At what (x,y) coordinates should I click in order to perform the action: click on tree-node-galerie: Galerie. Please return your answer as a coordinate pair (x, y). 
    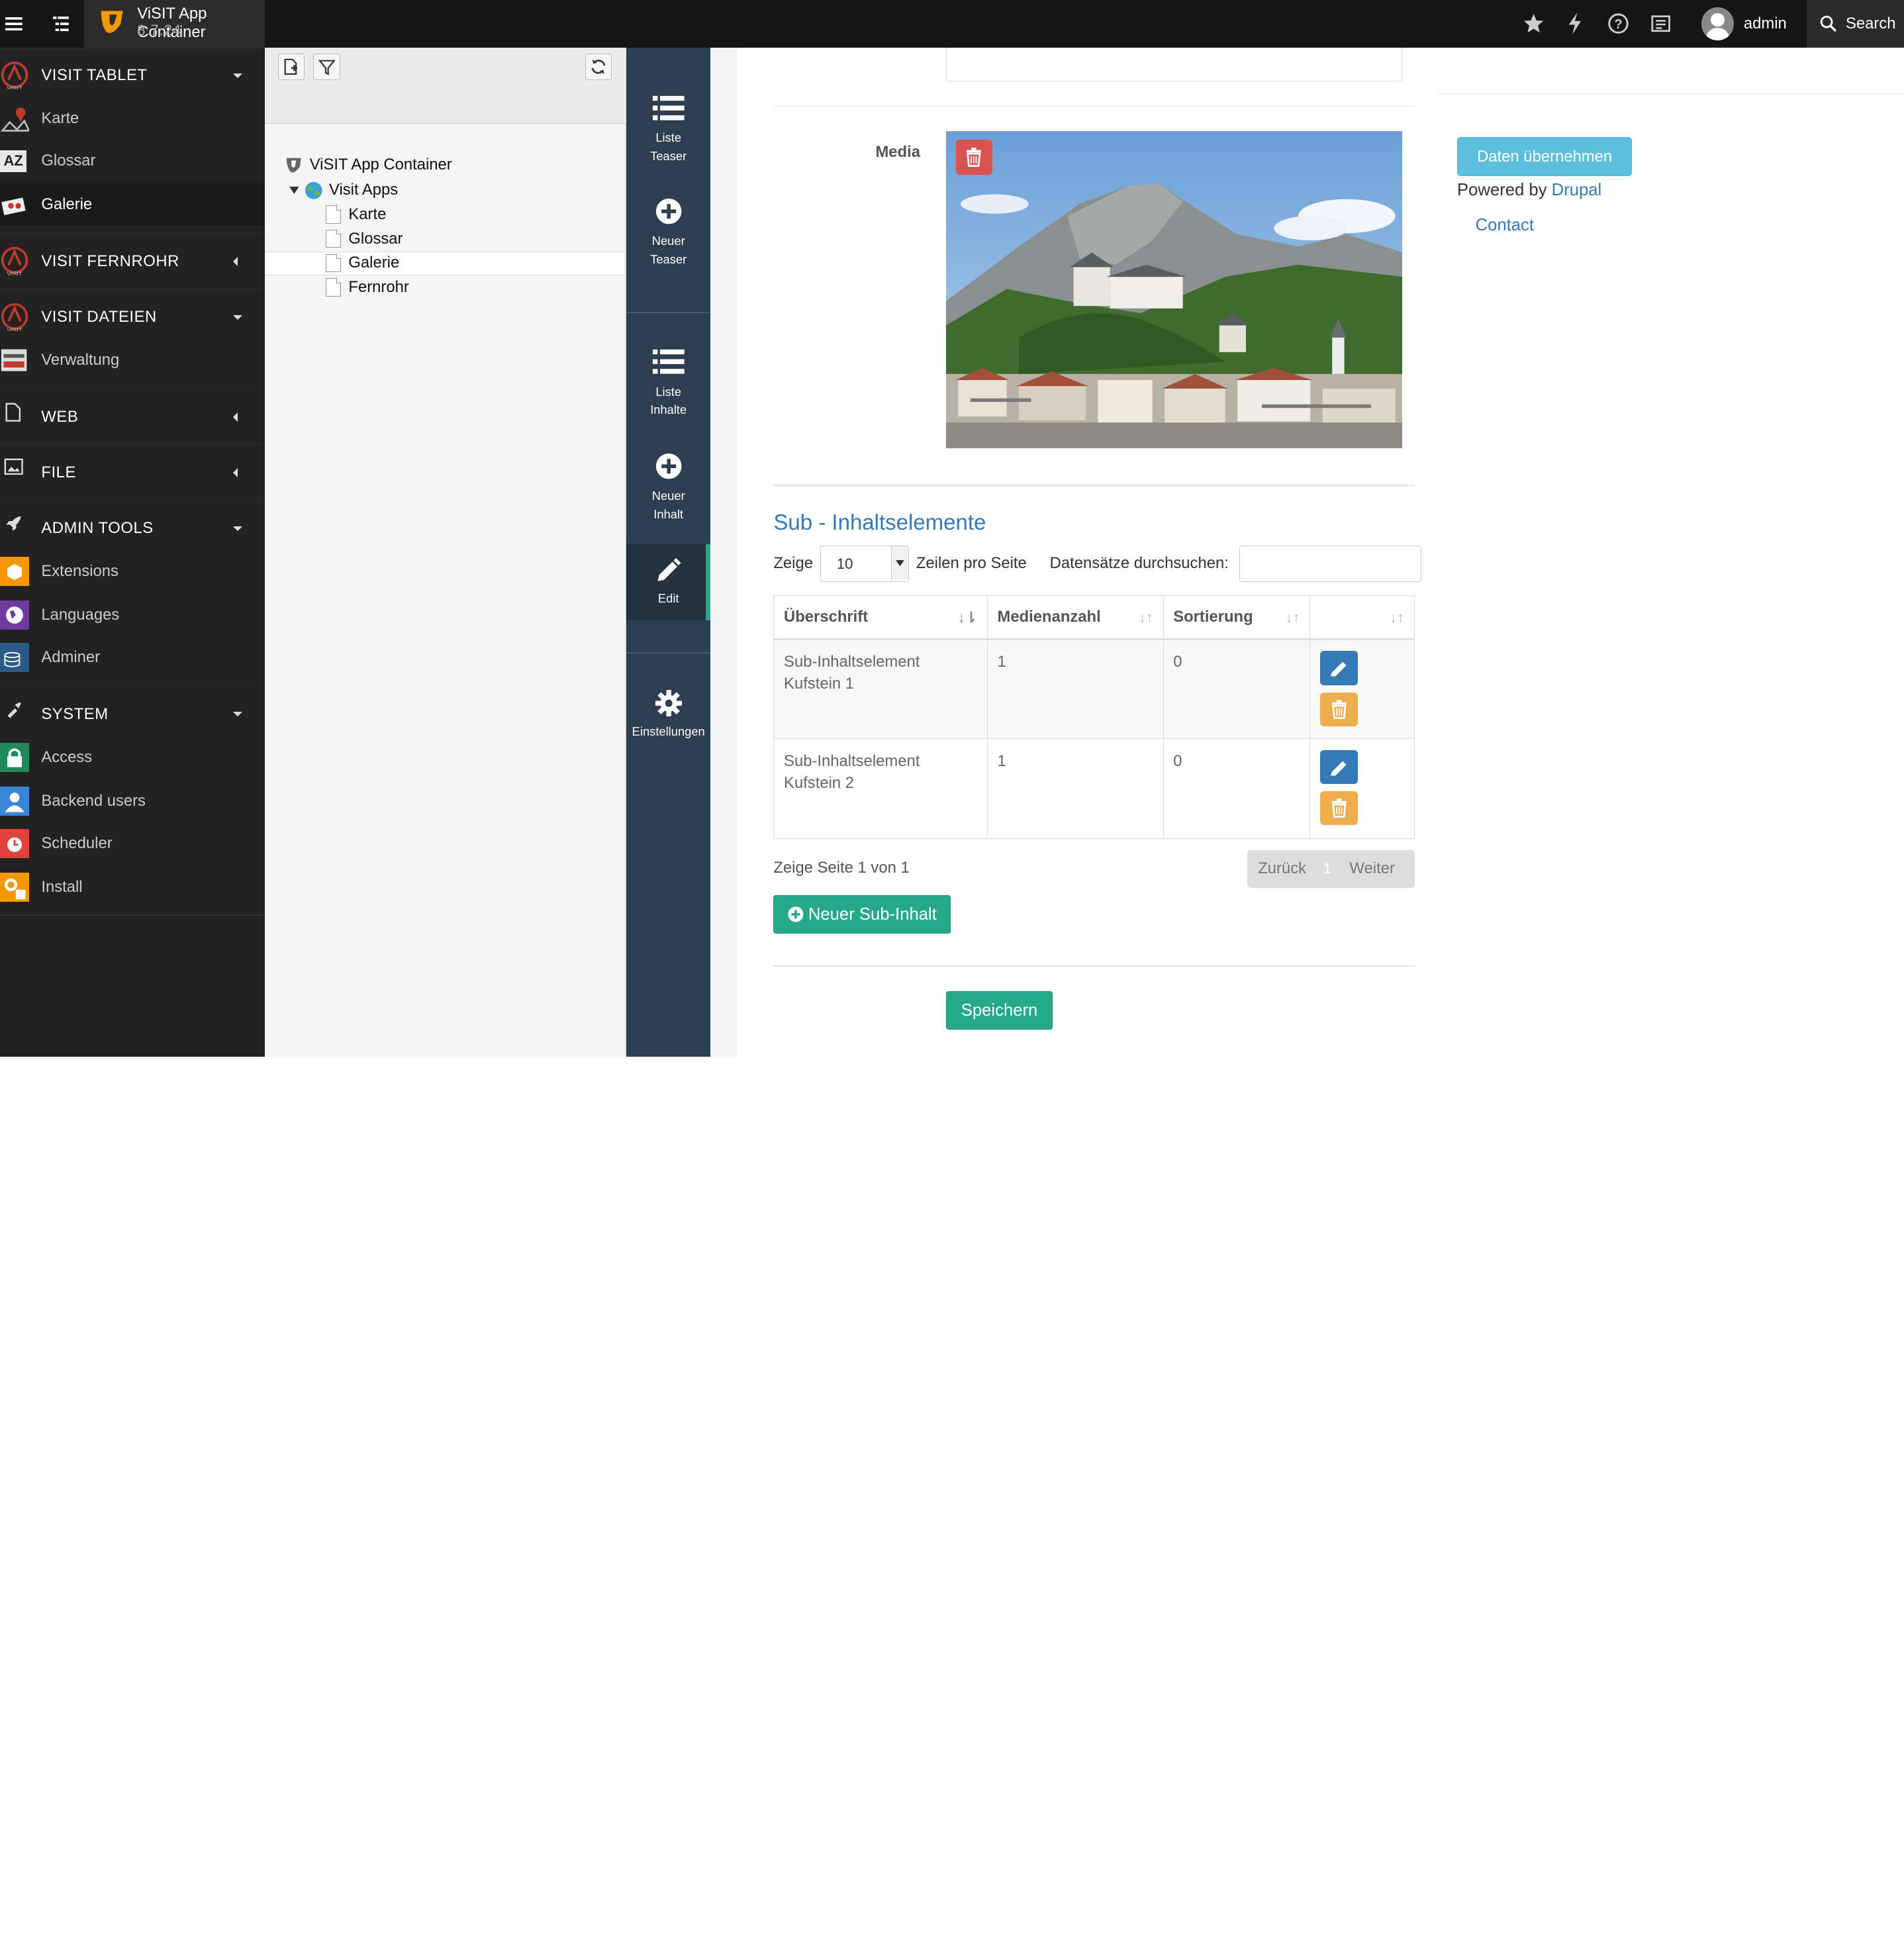
    Looking at the image, I should click on (362, 263).